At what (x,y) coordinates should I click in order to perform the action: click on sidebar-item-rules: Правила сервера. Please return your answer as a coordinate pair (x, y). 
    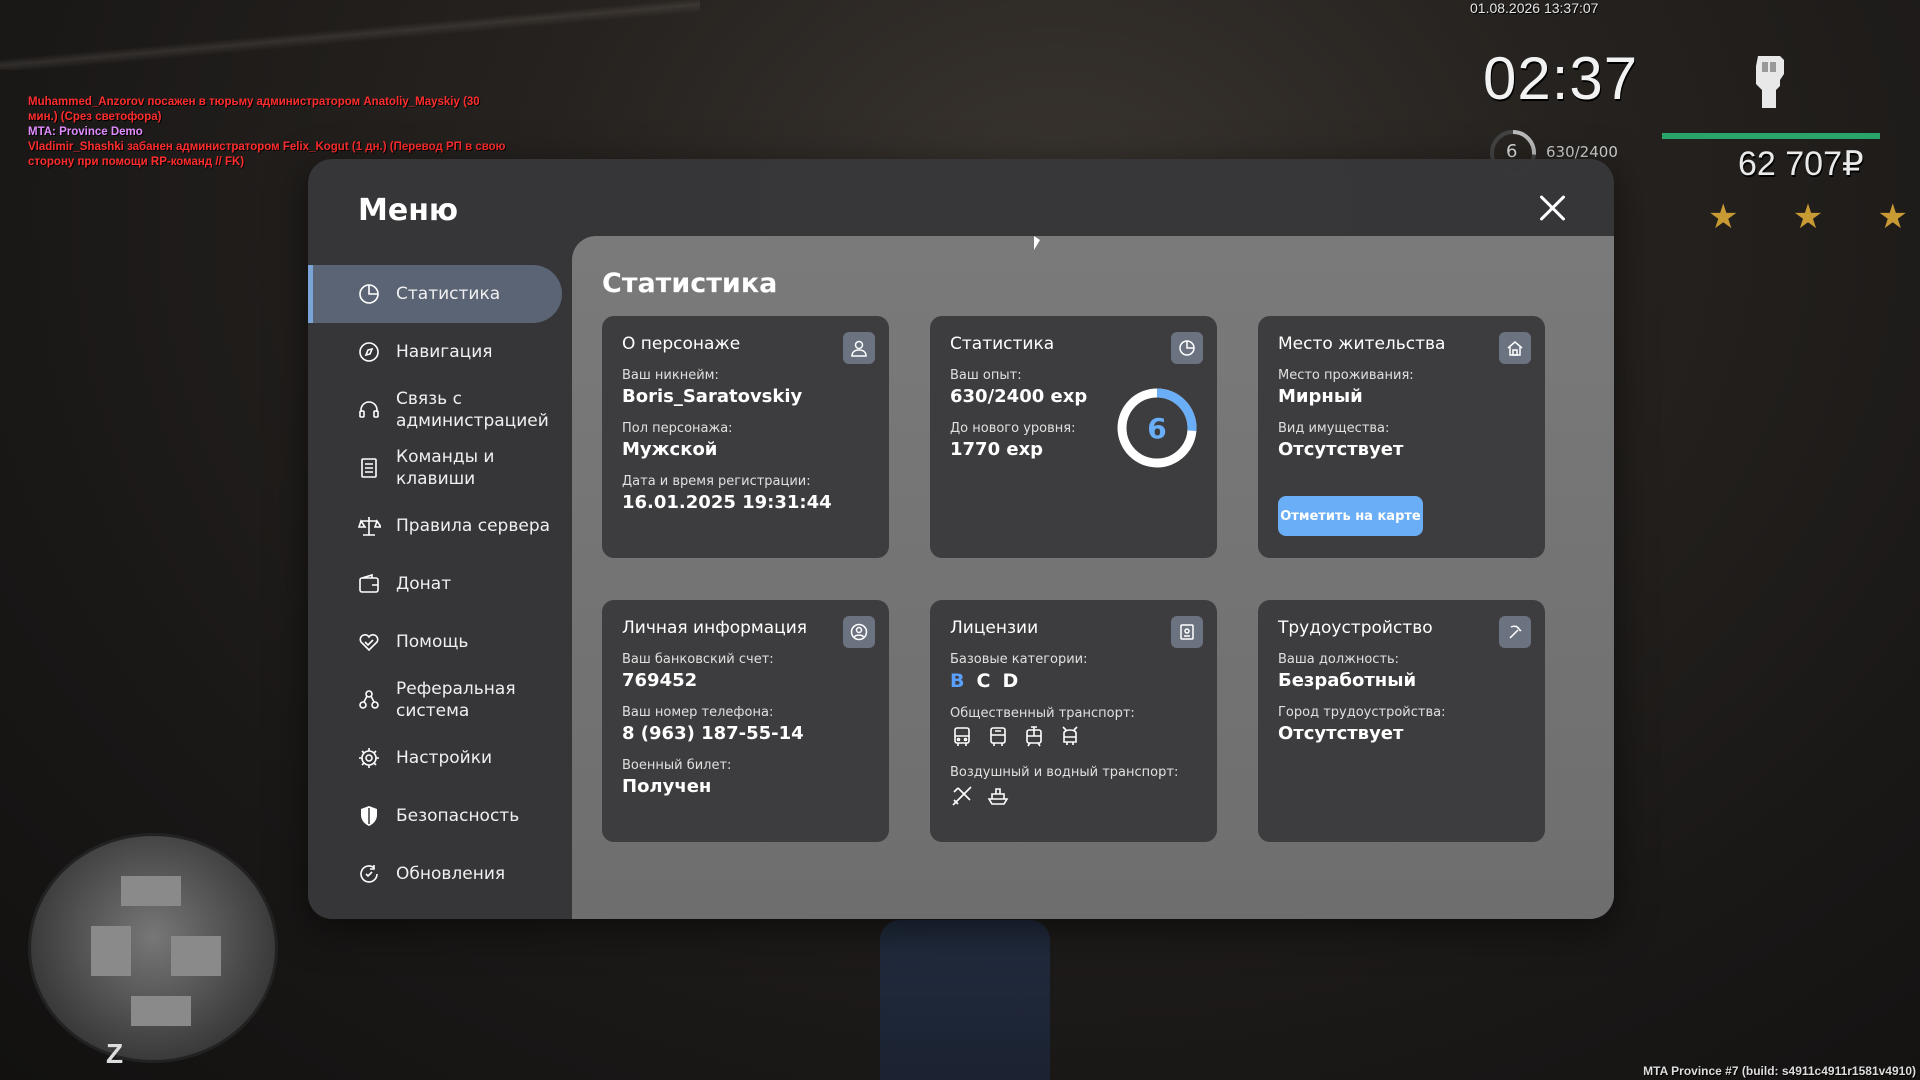
    Looking at the image, I should click on (438, 526).